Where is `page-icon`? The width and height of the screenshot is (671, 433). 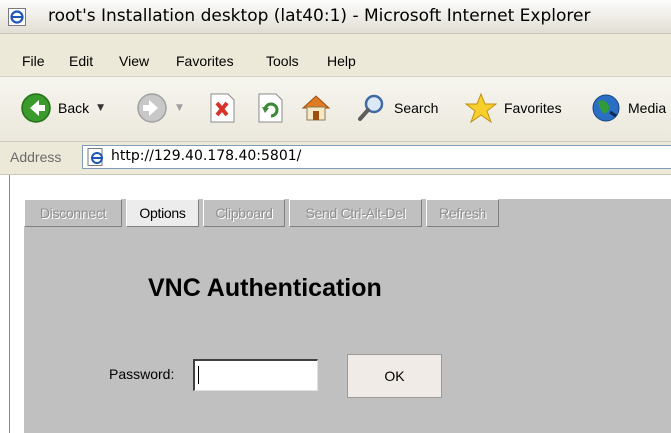
page-icon is located at coordinates (95, 157).